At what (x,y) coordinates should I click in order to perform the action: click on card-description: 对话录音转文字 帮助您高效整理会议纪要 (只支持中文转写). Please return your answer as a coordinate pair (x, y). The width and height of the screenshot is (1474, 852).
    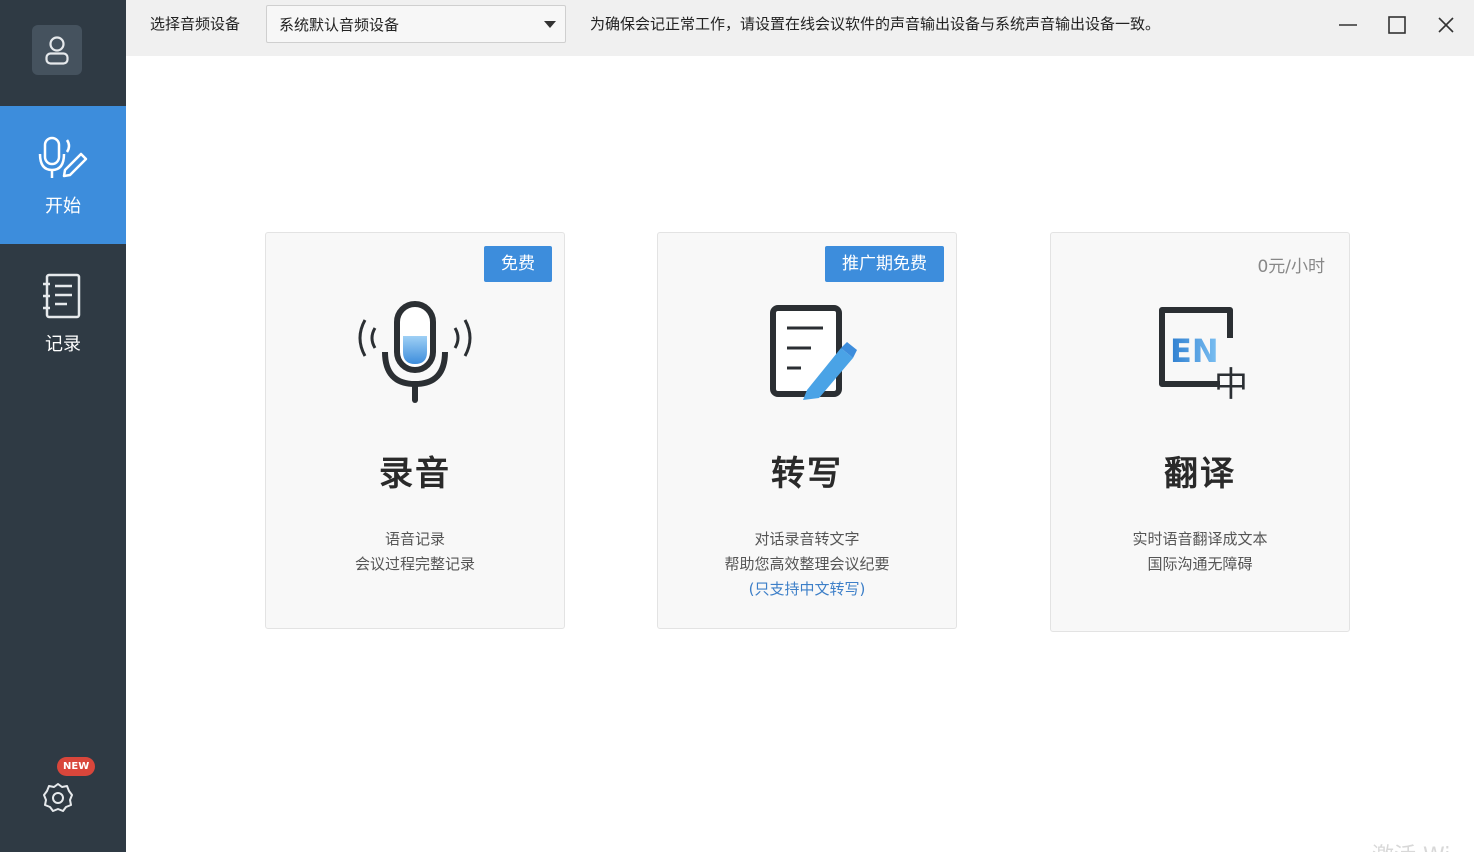
    Looking at the image, I should click on (807, 564).